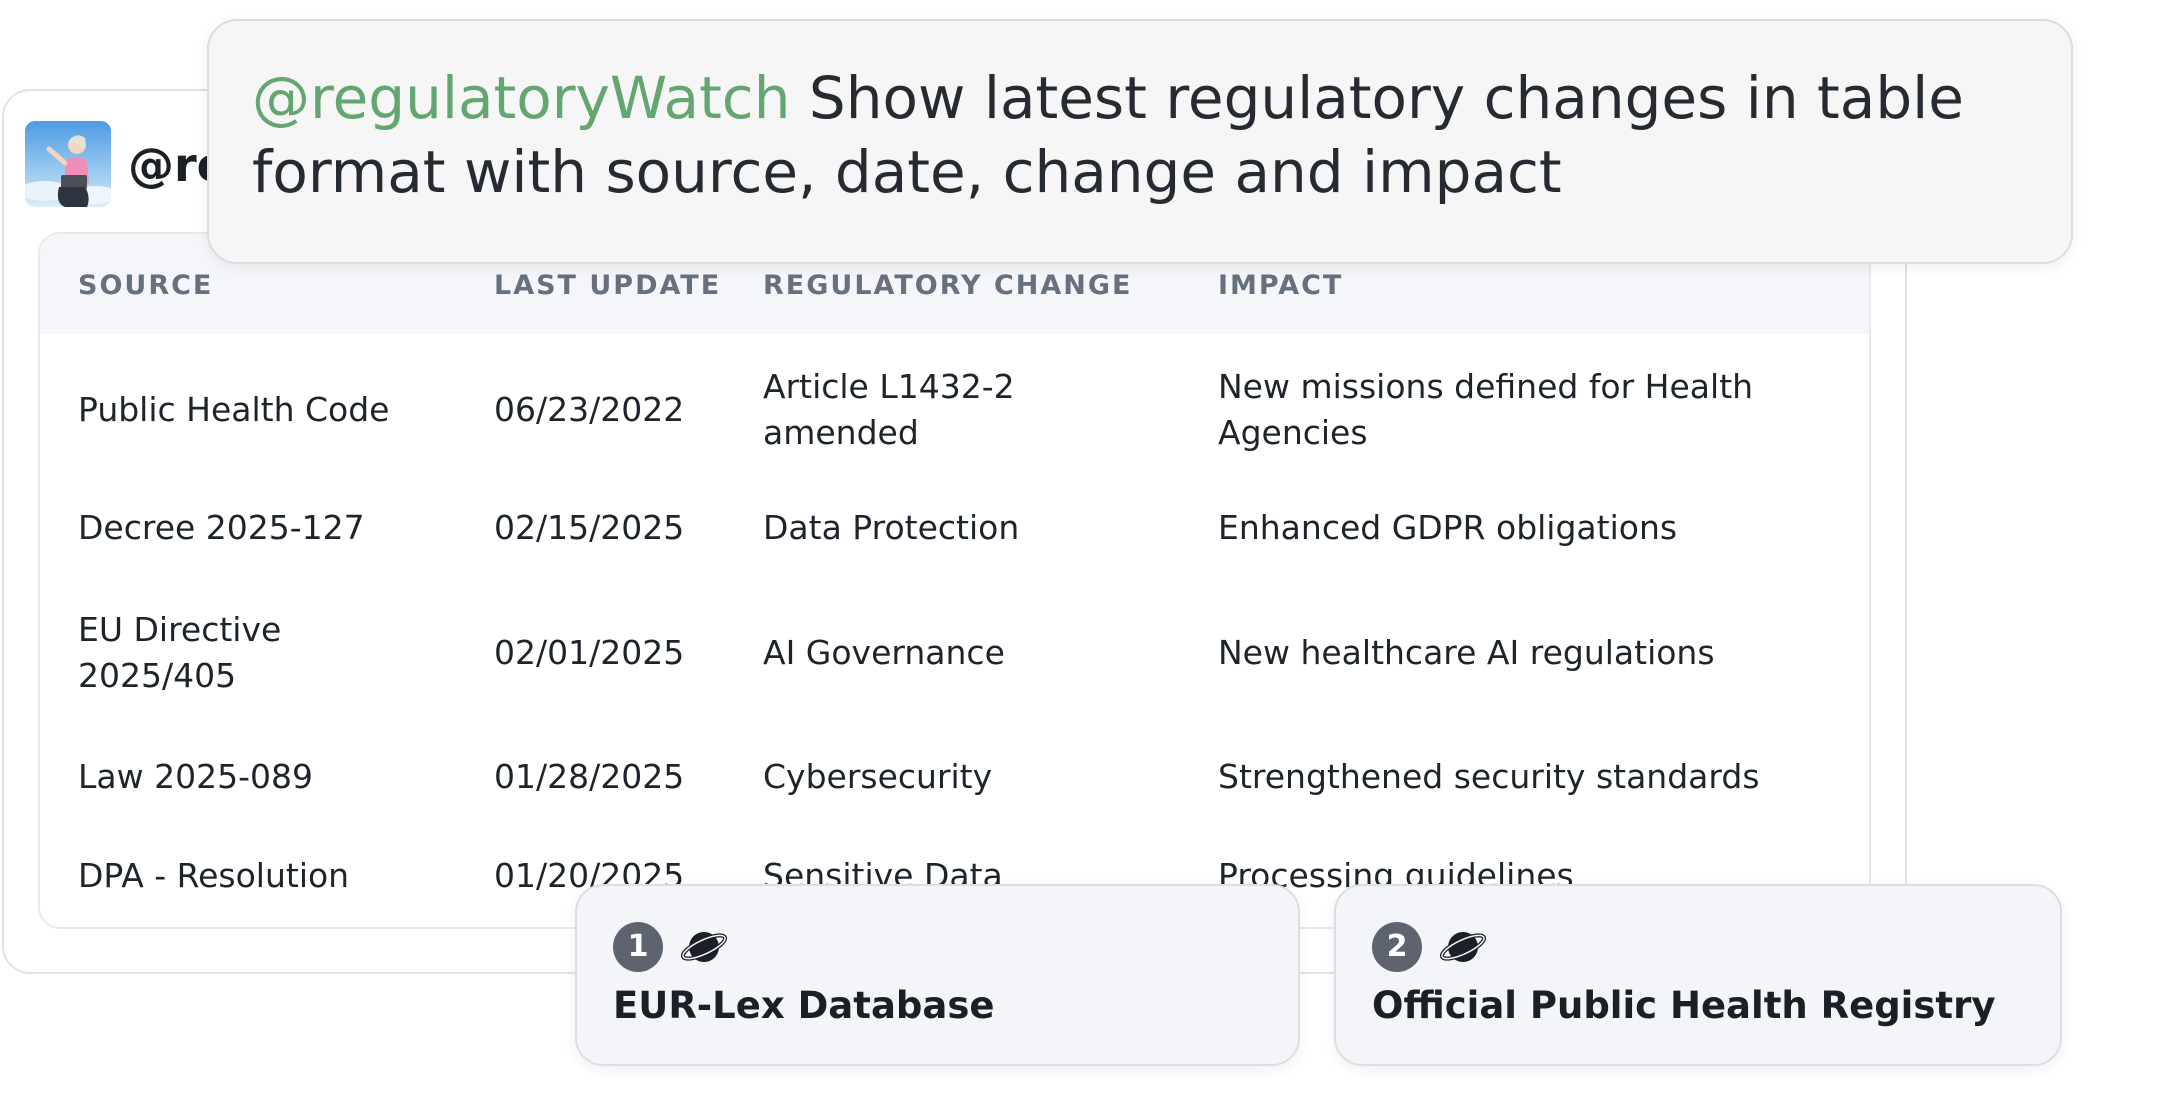 The image size is (2179, 1097). Describe the element at coordinates (589, 652) in the screenshot. I see `cell-date: 02/01/2025` at that location.